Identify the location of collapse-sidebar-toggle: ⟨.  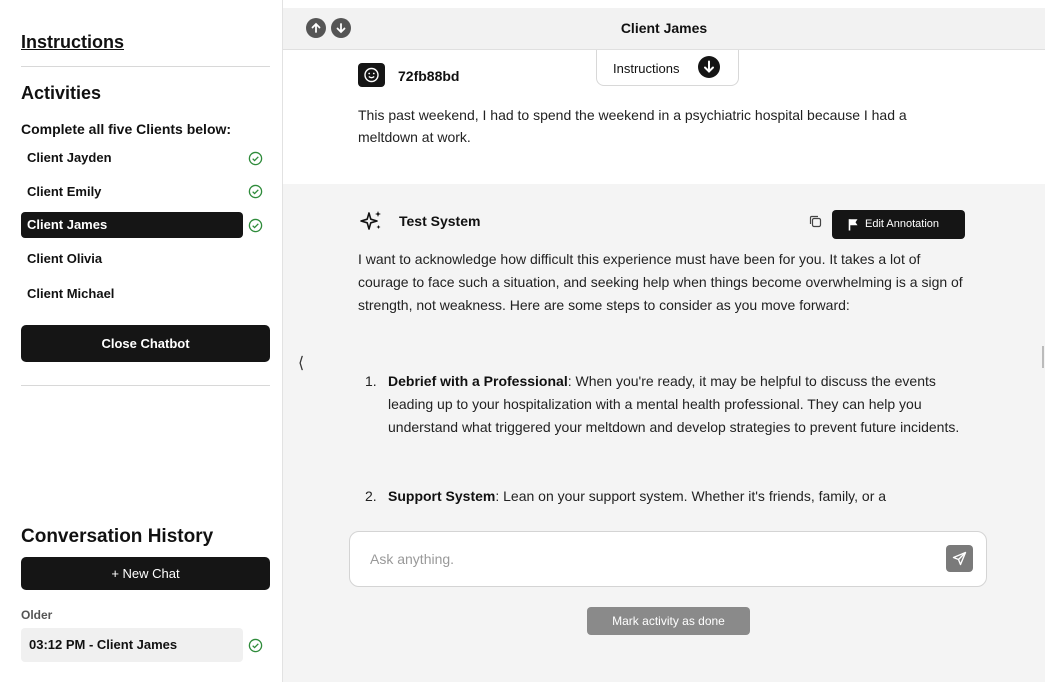
(301, 363).